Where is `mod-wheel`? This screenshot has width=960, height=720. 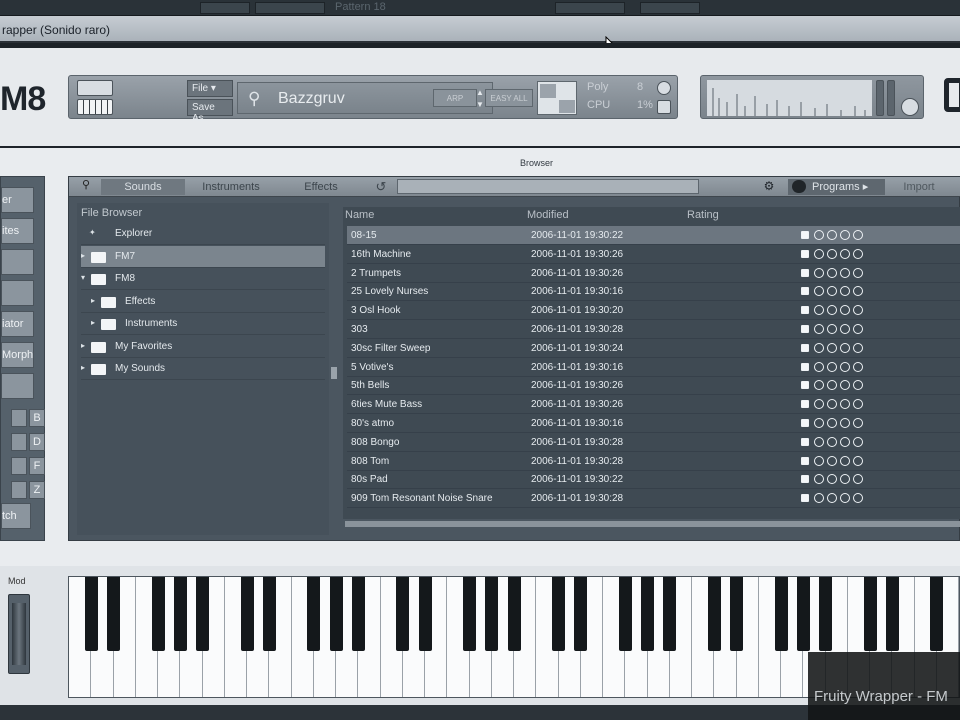
mod-wheel is located at coordinates (19, 634).